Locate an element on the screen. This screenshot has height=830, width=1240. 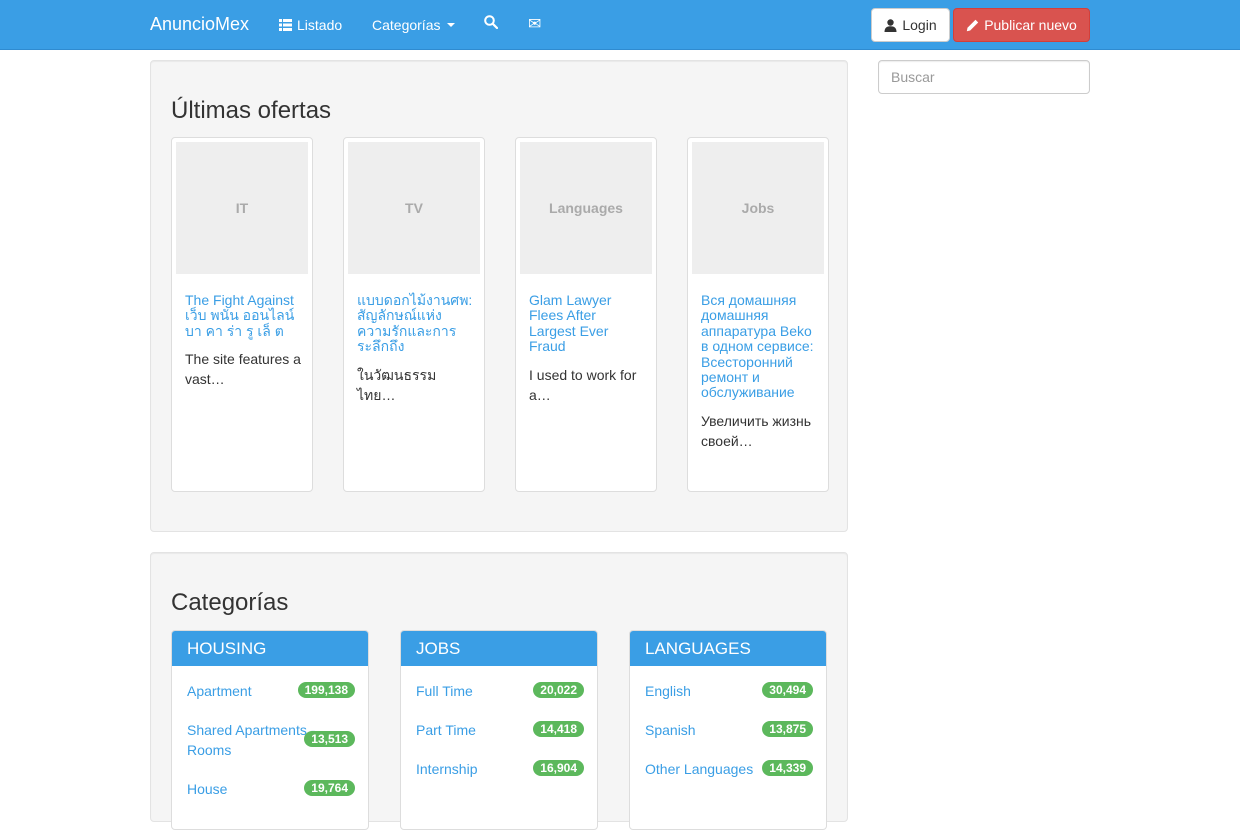
nav-listado-label: Listado is located at coordinates (320, 25).